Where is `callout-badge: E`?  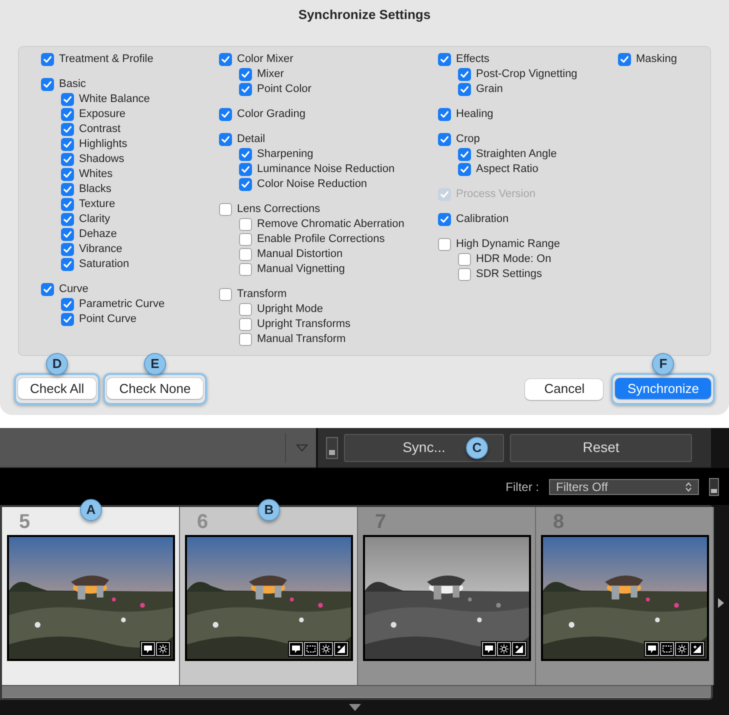 callout-badge: E is located at coordinates (155, 364).